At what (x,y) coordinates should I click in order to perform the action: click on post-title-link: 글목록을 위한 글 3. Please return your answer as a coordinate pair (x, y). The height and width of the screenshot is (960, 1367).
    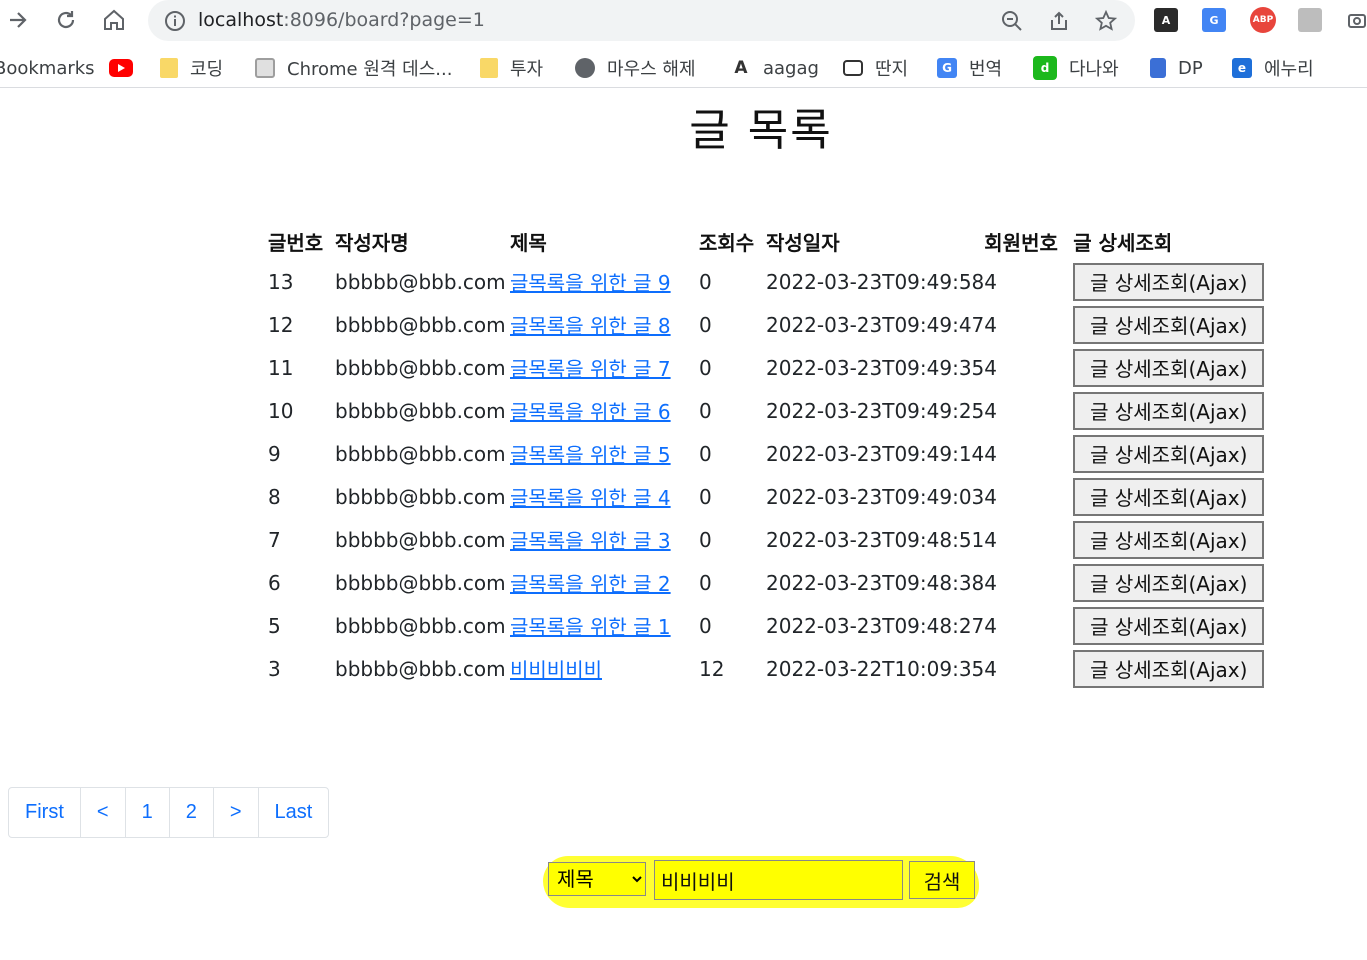
    Looking at the image, I should click on (590, 541).